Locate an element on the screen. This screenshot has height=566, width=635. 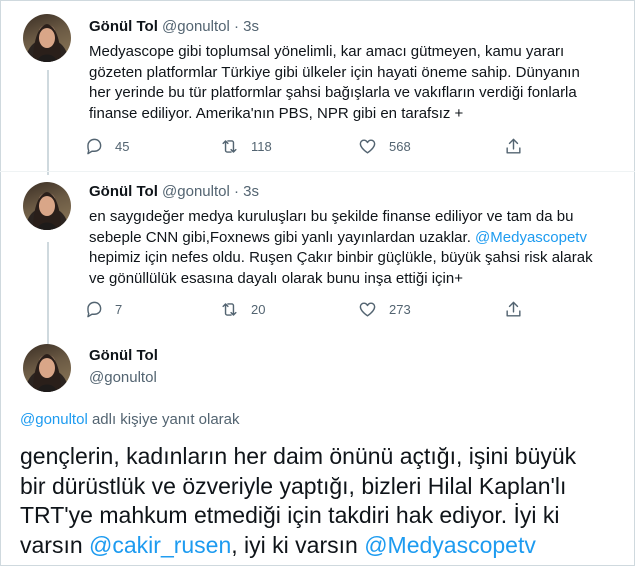
retweet-count: 118 is located at coordinates (261, 146).